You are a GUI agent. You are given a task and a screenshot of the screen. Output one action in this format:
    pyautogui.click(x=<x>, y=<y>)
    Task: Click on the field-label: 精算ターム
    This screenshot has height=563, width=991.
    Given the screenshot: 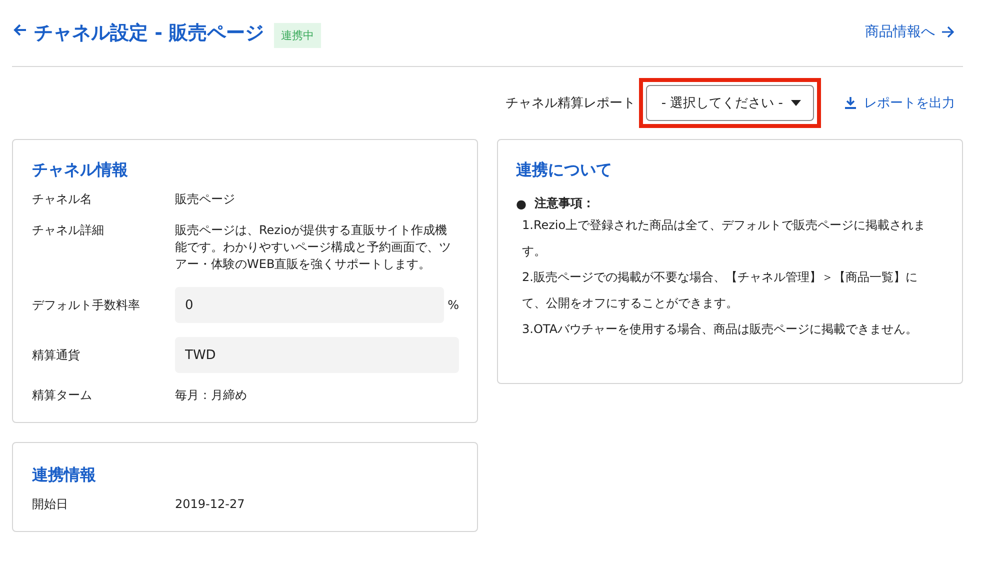 What is the action you would take?
    pyautogui.click(x=62, y=395)
    